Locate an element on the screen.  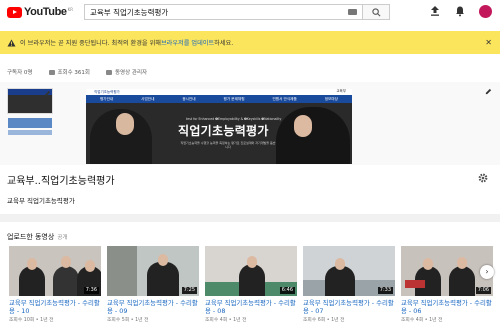
view-count-wrap: 조회수 361회 is located at coordinates (69, 72).